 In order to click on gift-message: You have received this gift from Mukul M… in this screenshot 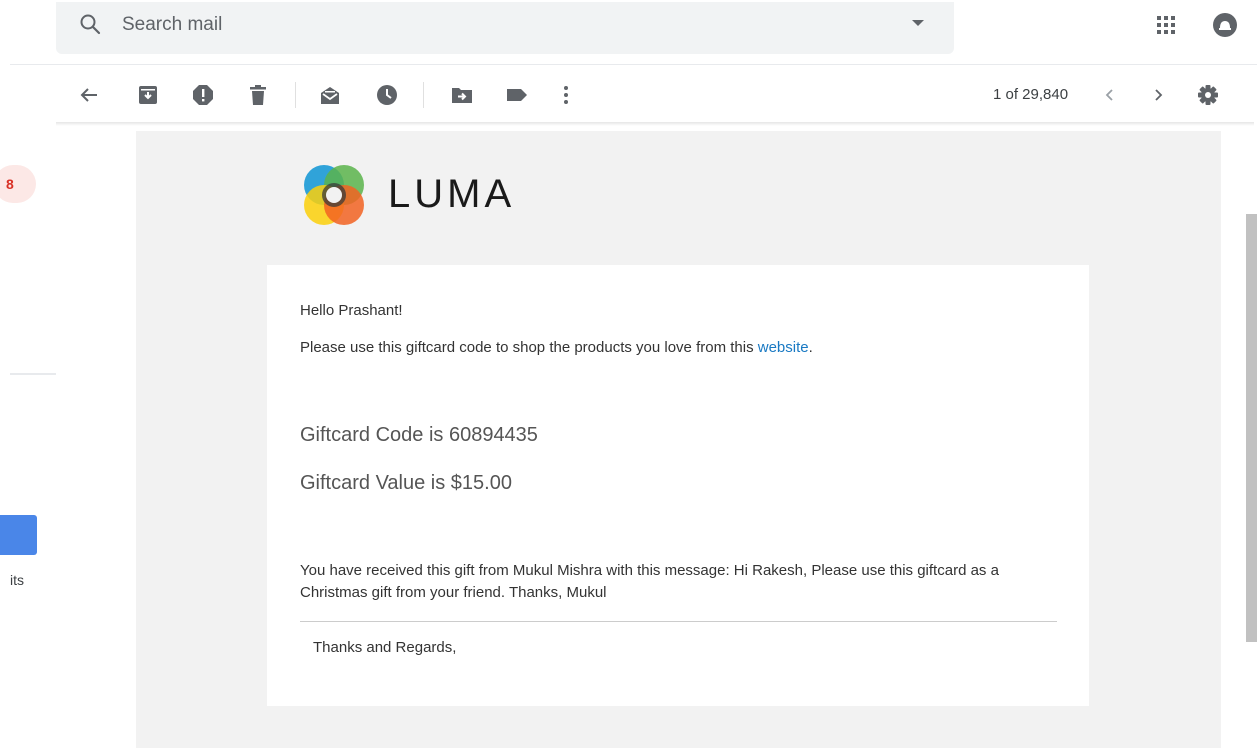, I will do `click(649, 581)`.